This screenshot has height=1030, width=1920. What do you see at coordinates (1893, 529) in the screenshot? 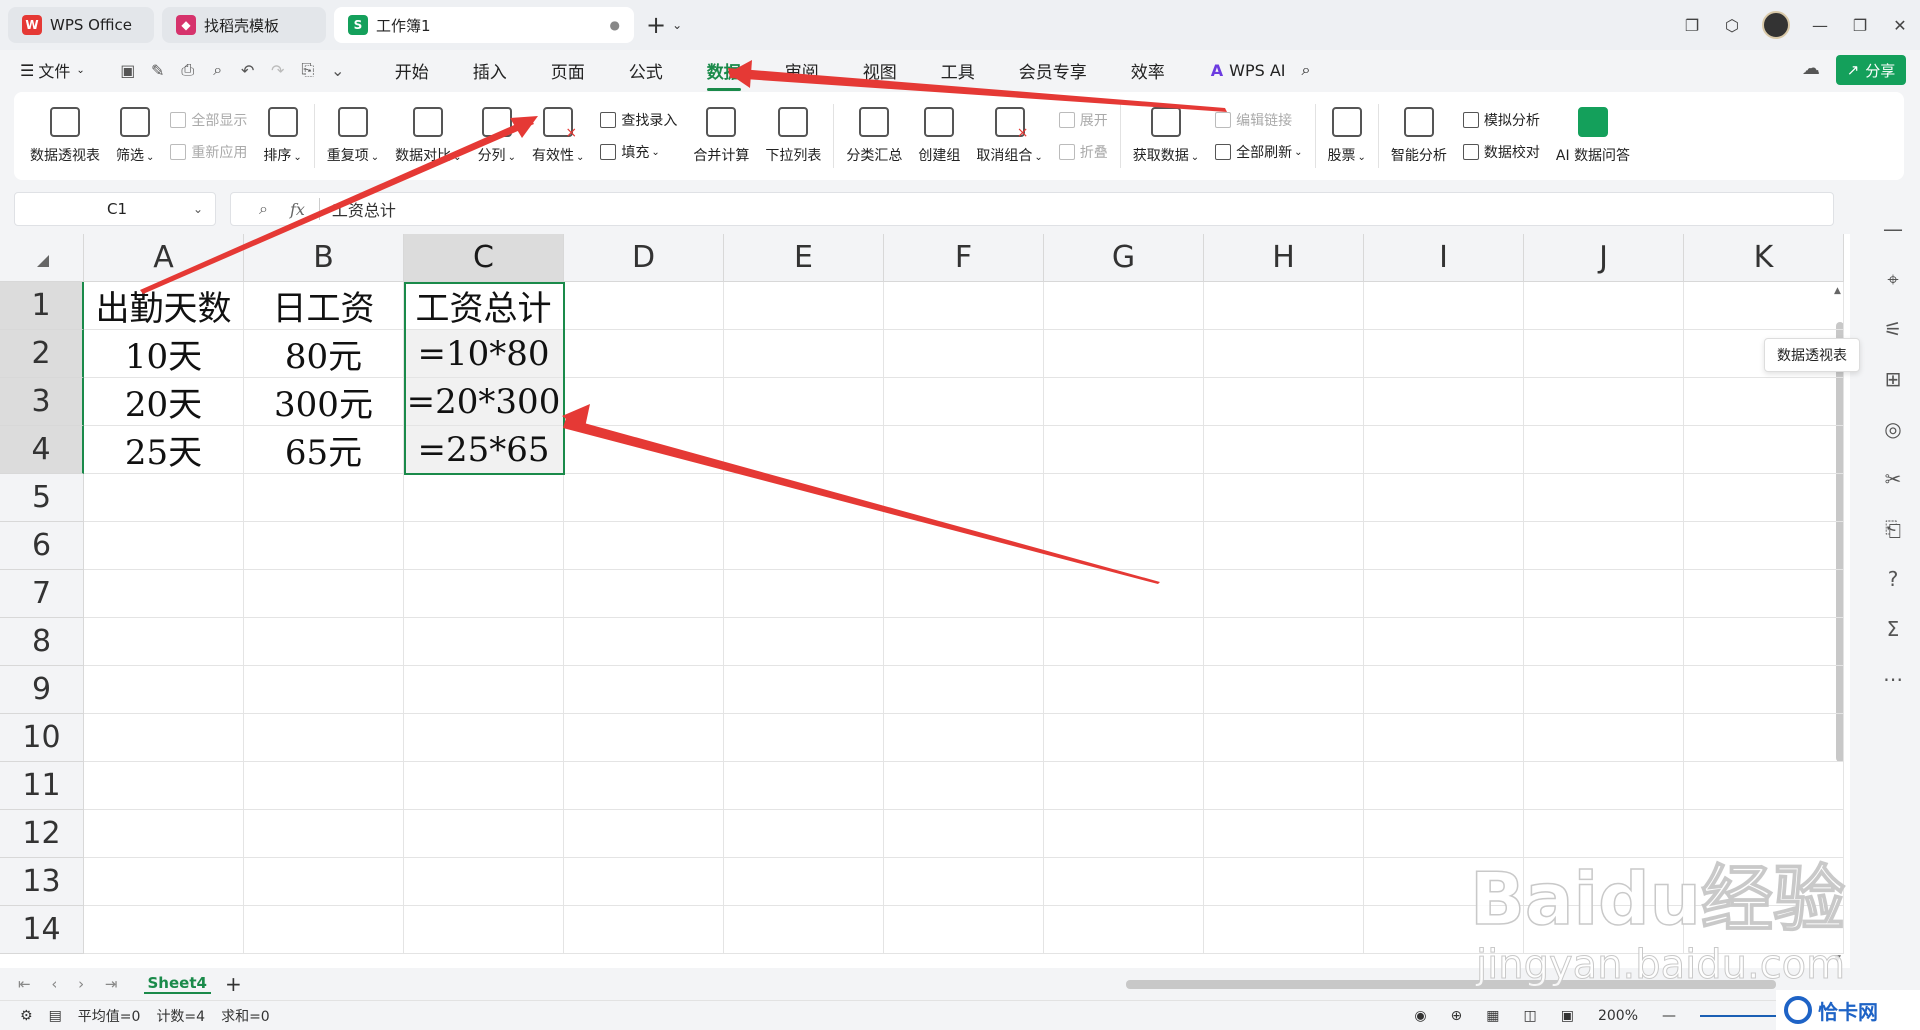
I see `book-icon: ⎗` at bounding box center [1893, 529].